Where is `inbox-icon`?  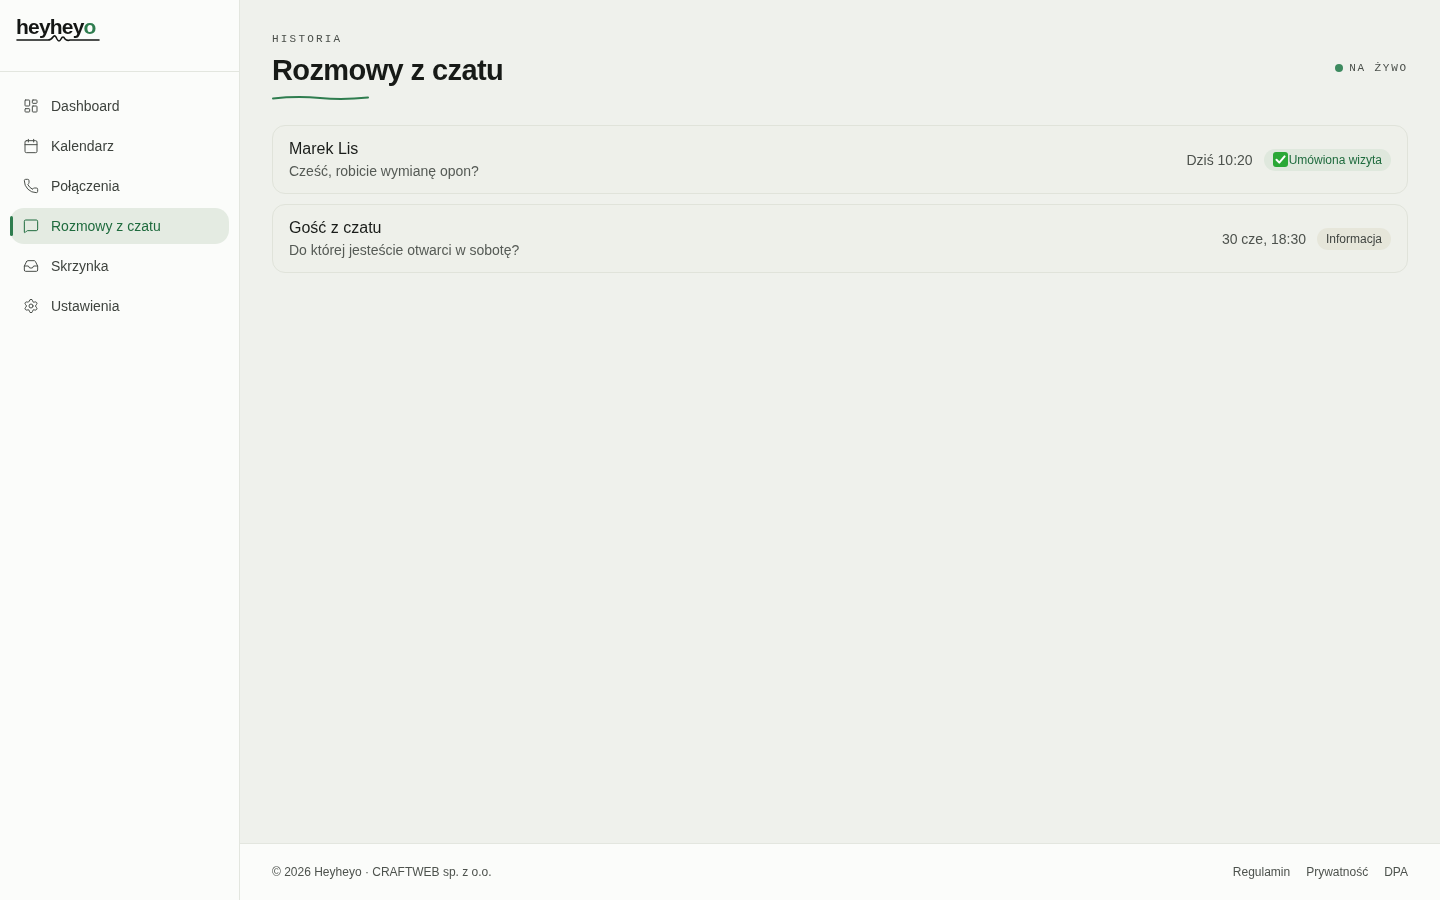
inbox-icon is located at coordinates (31, 266).